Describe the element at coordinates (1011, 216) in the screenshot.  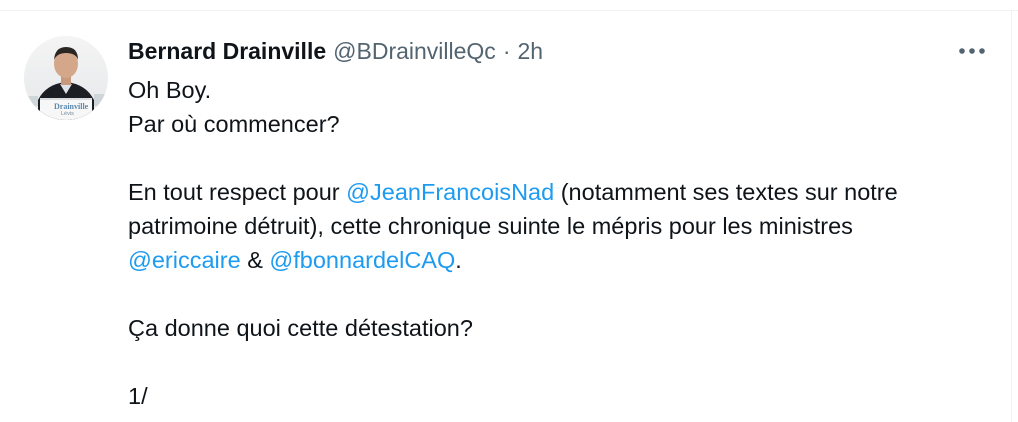
I see `right-divider` at that location.